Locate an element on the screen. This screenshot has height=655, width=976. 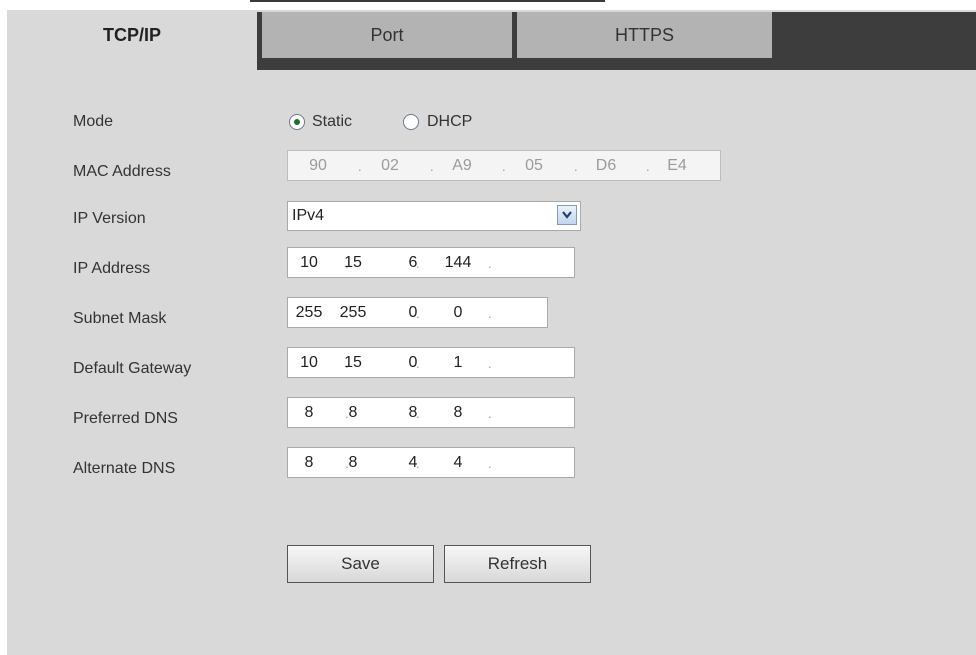
static-option-label: Static is located at coordinates (332, 122).